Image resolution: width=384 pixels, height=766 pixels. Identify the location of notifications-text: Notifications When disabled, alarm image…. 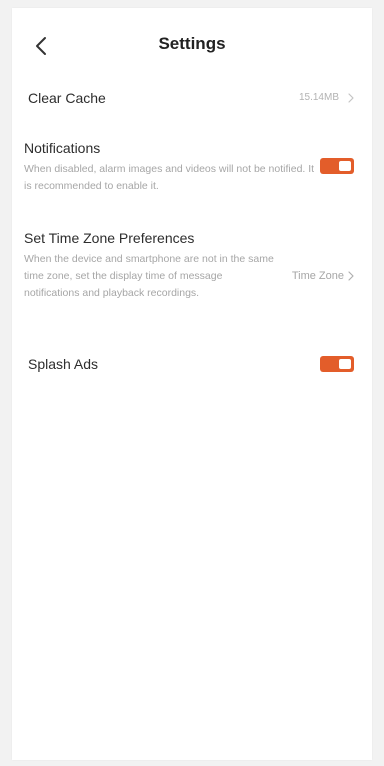
(174, 167).